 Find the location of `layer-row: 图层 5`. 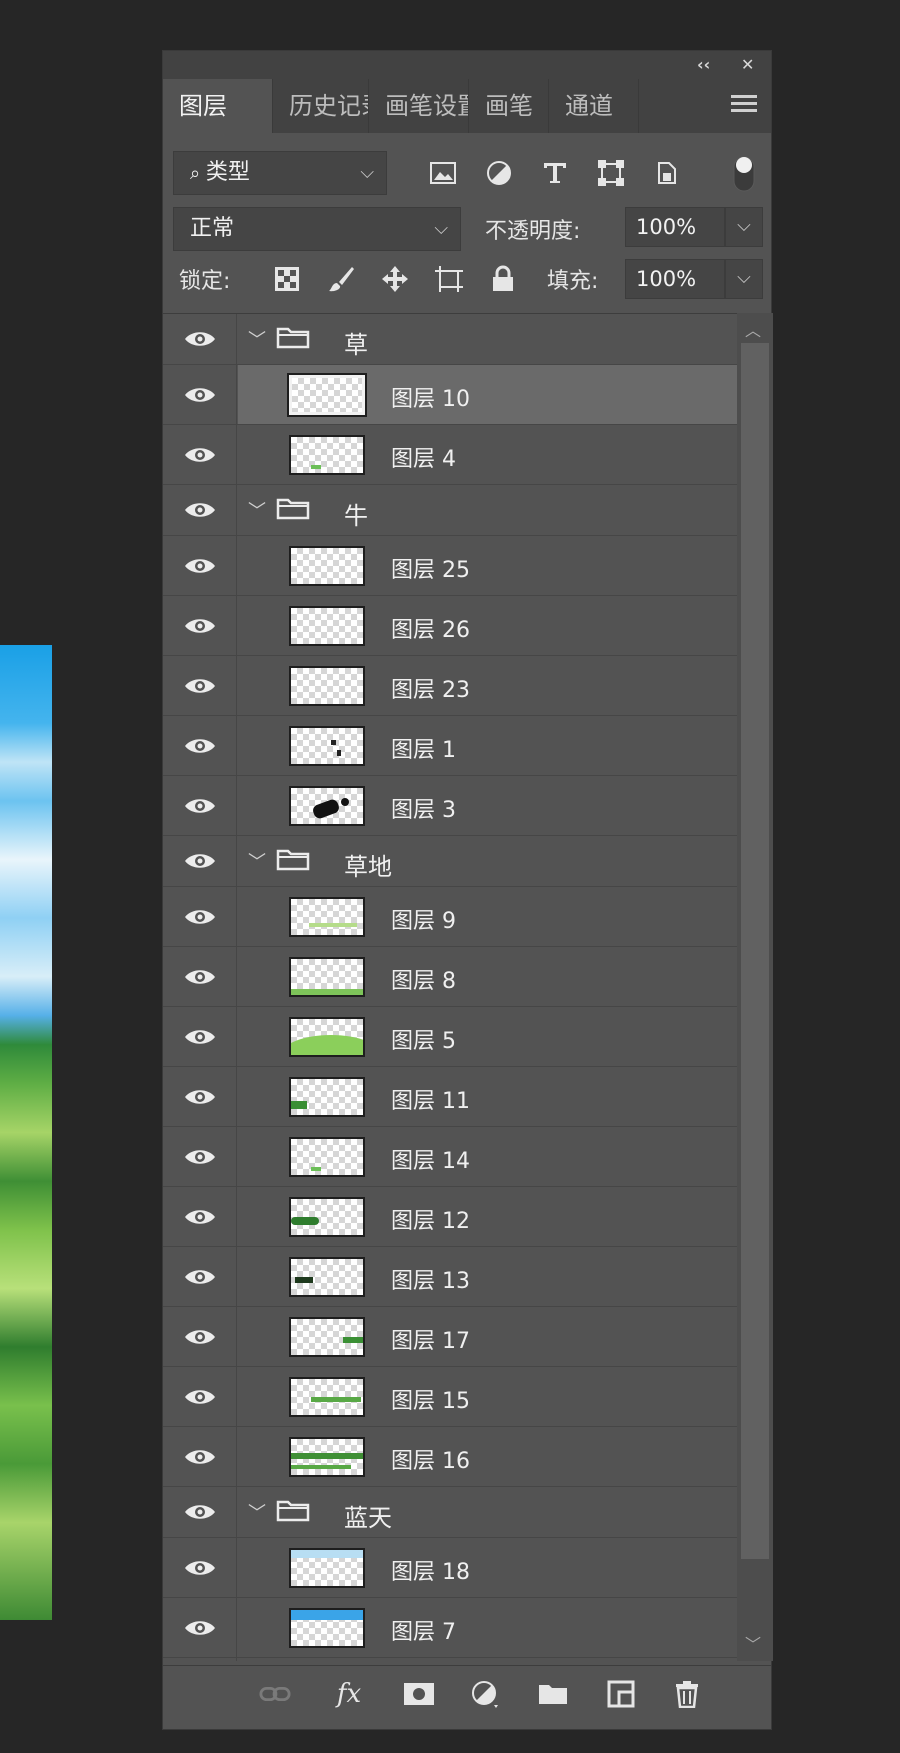

layer-row: 图层 5 is located at coordinates (450, 1037).